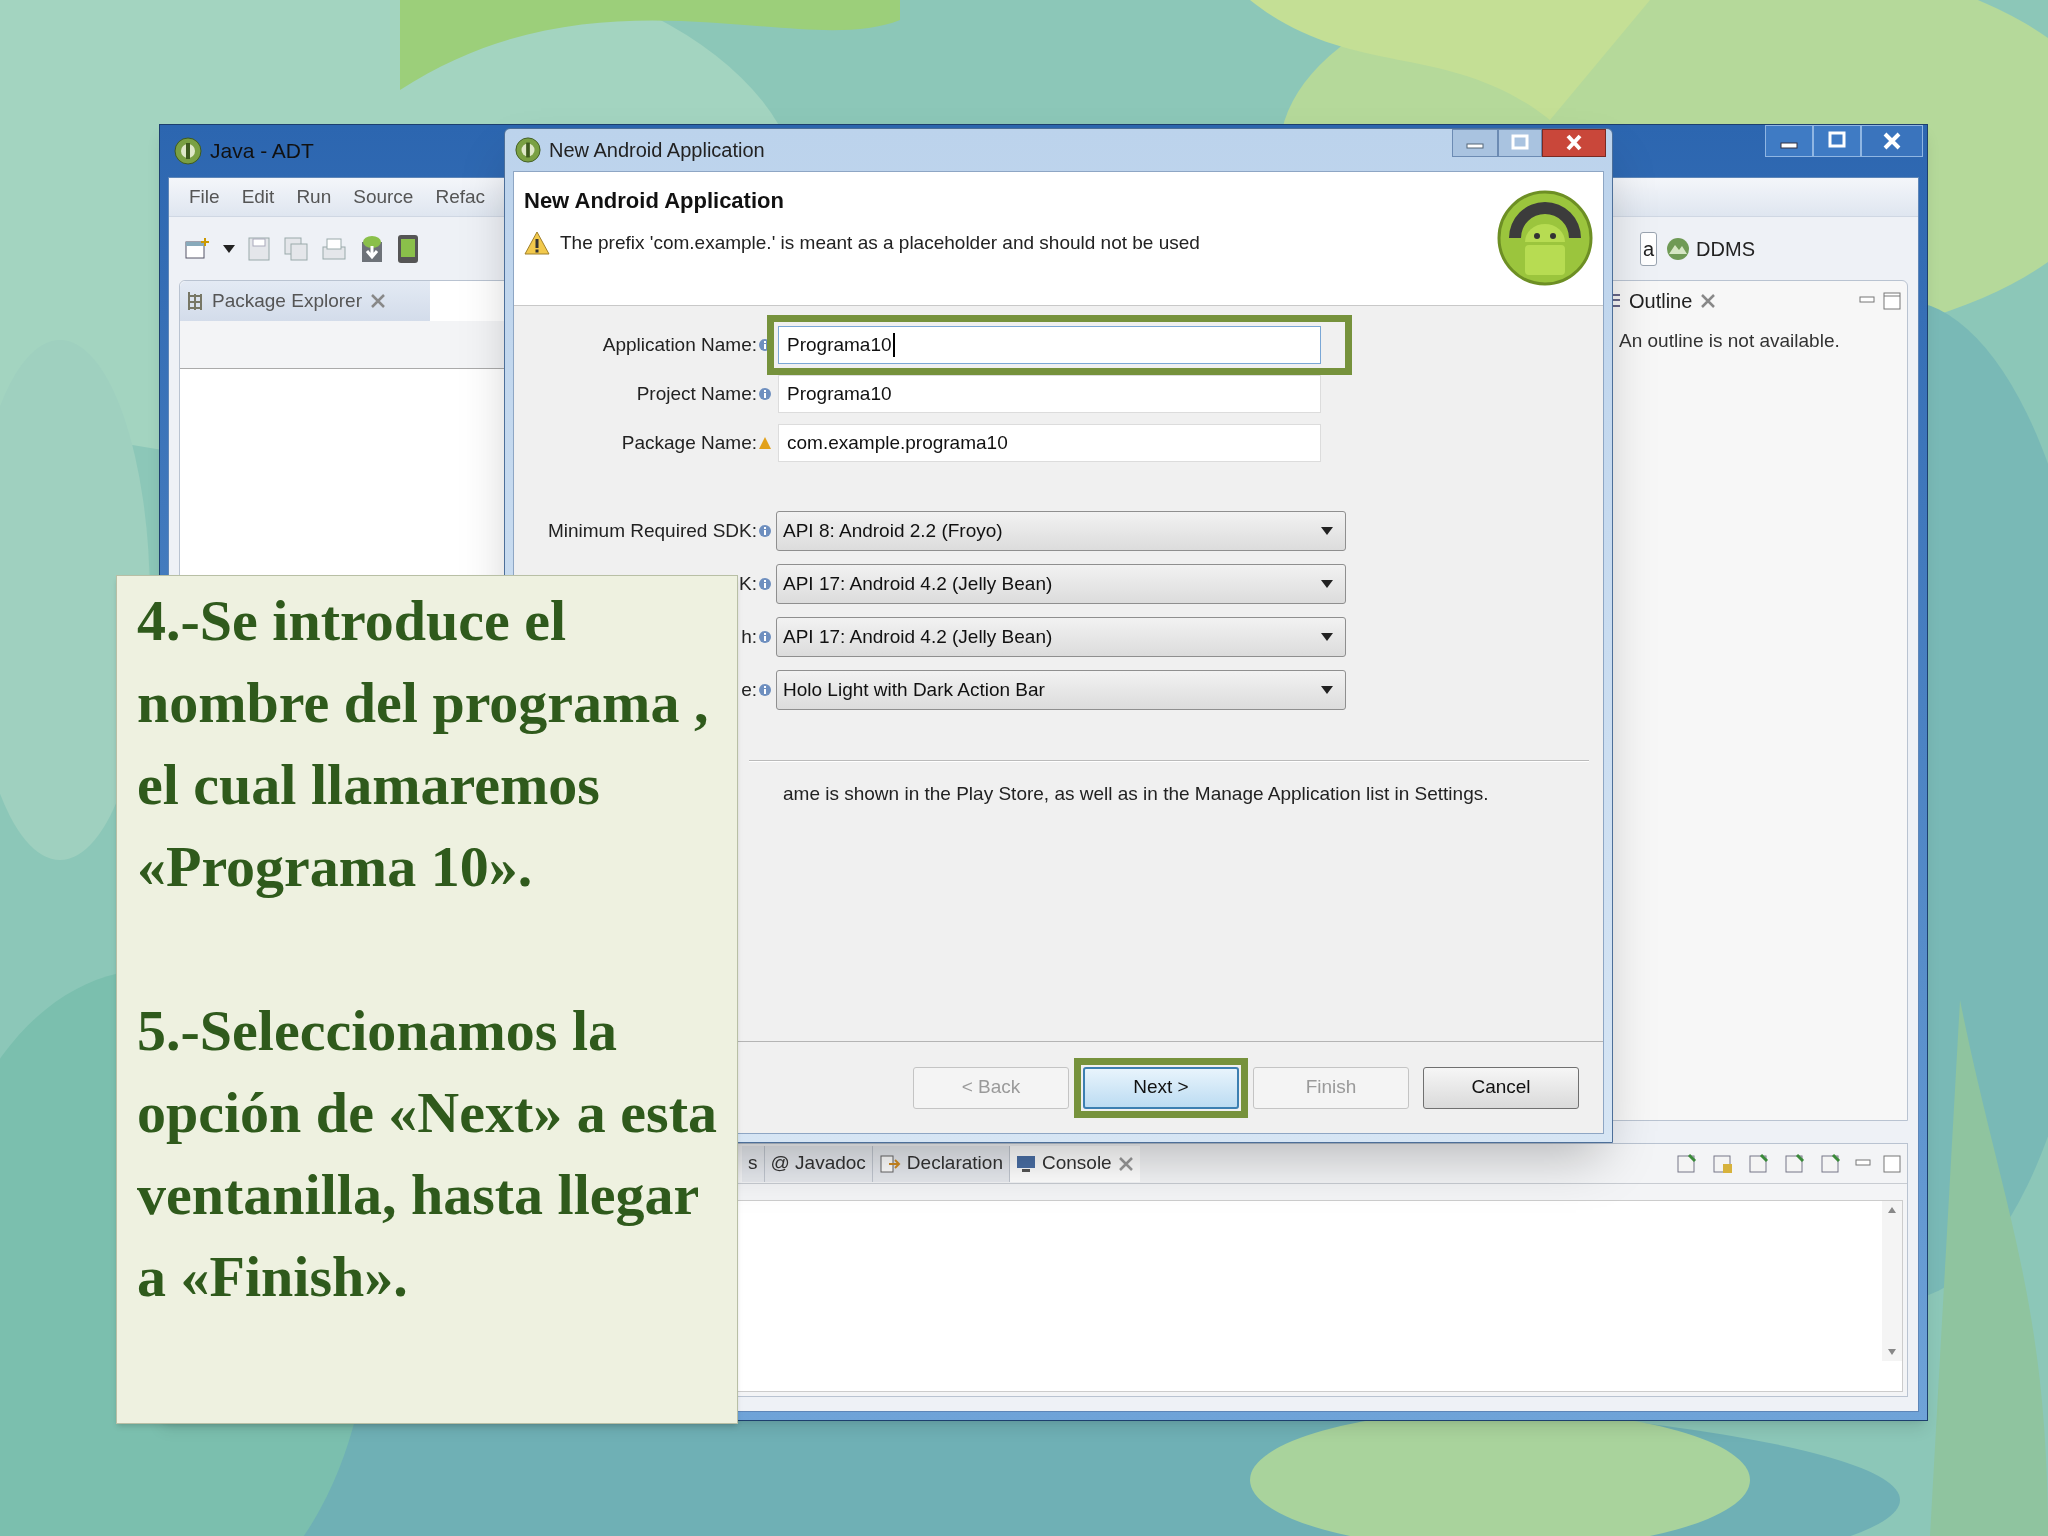  Describe the element at coordinates (679, 344) in the screenshot. I see `field-label: Application Name:` at that location.